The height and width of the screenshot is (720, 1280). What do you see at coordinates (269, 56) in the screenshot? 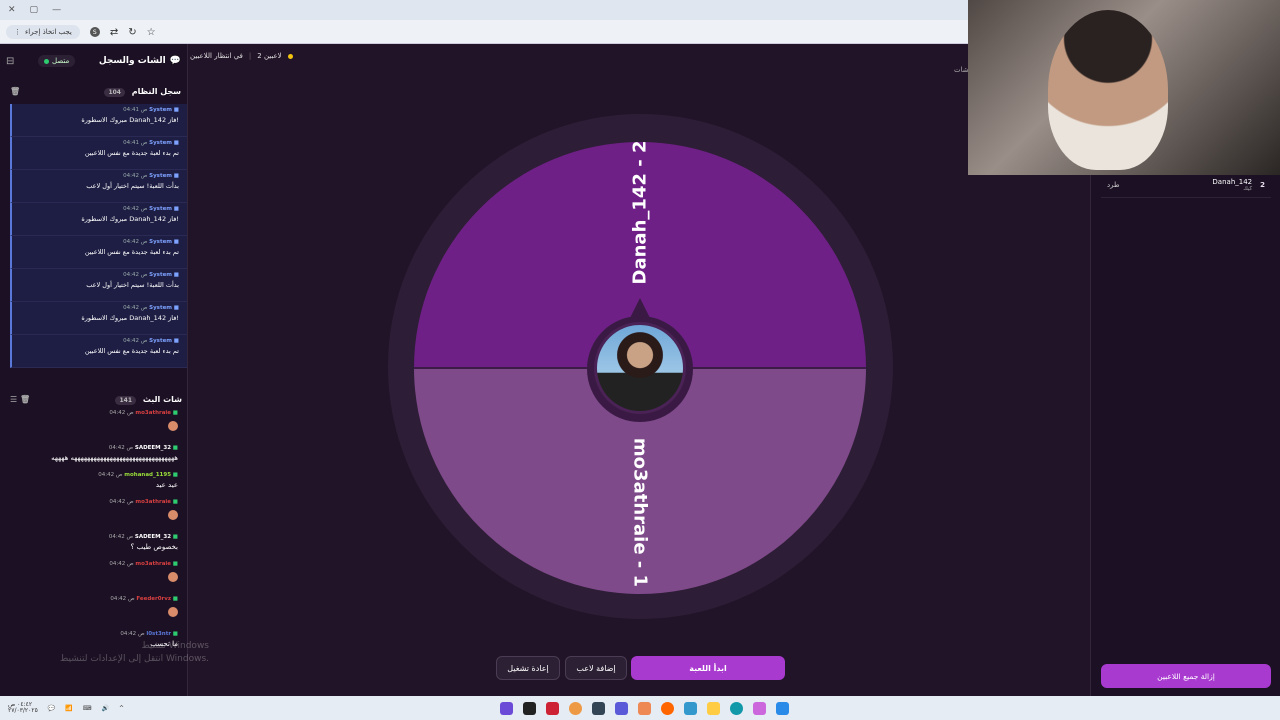
I see `player-count-label: 2 لاعبين` at bounding box center [269, 56].